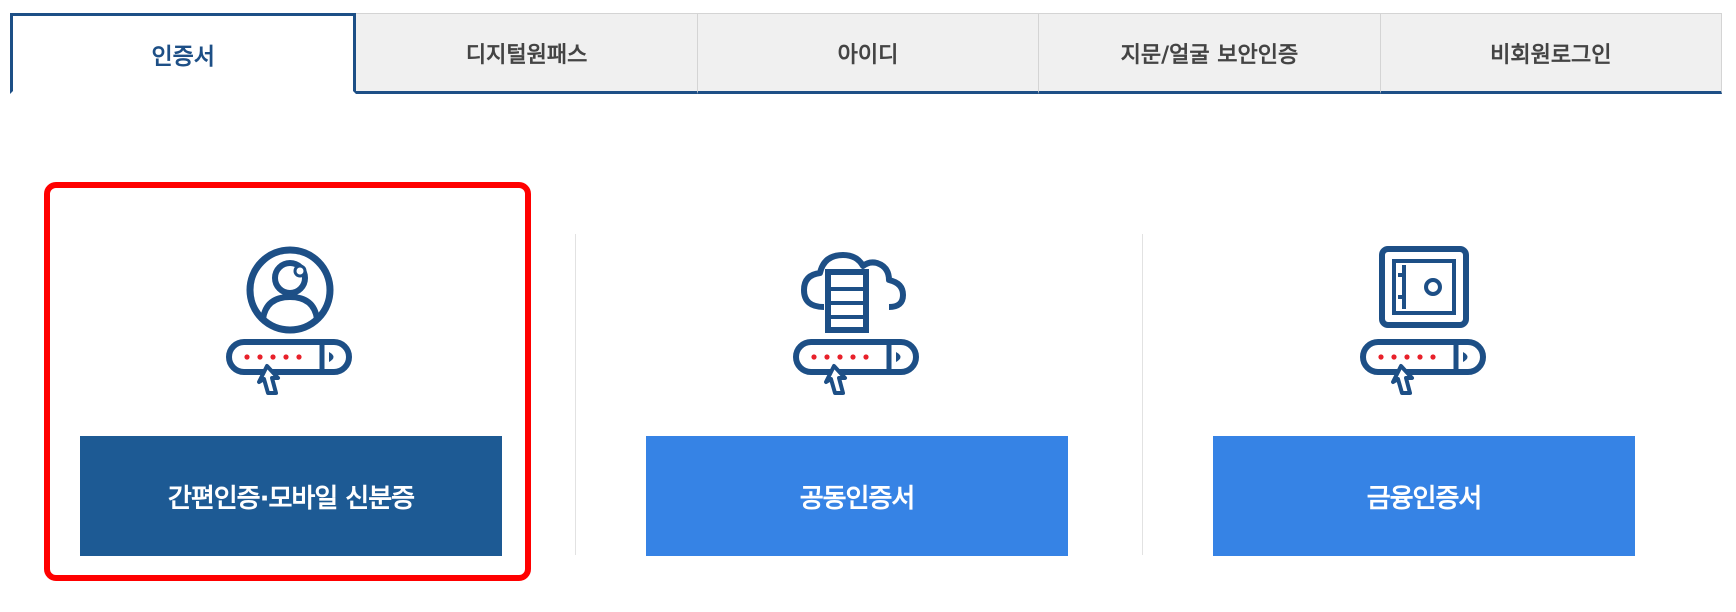  Describe the element at coordinates (856, 320) in the screenshot. I see `cloud-server-password-icon` at that location.